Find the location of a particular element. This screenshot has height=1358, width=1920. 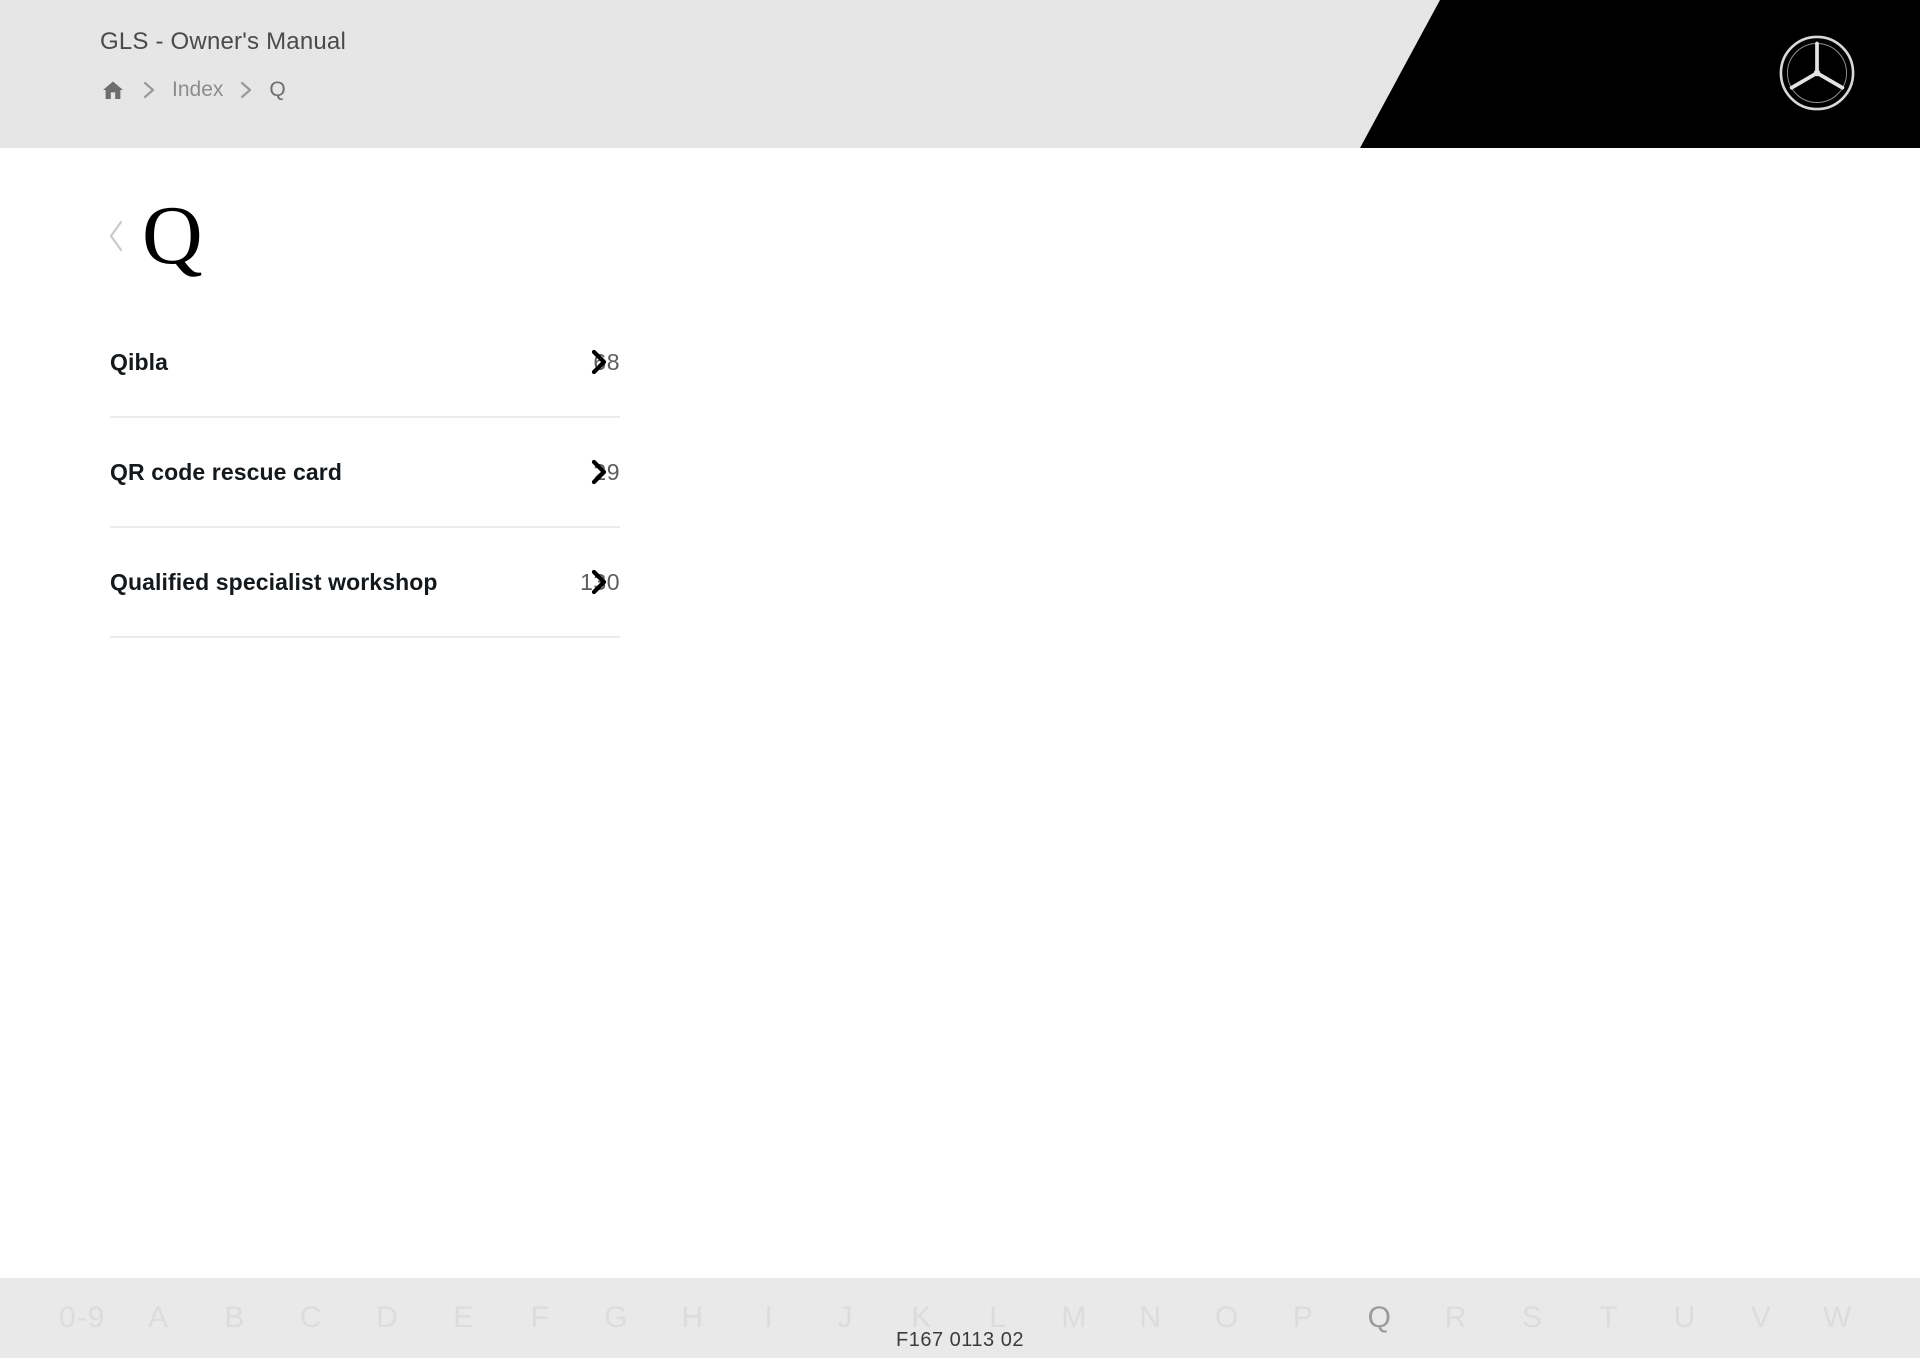

page-title: Q is located at coordinates (172, 235).